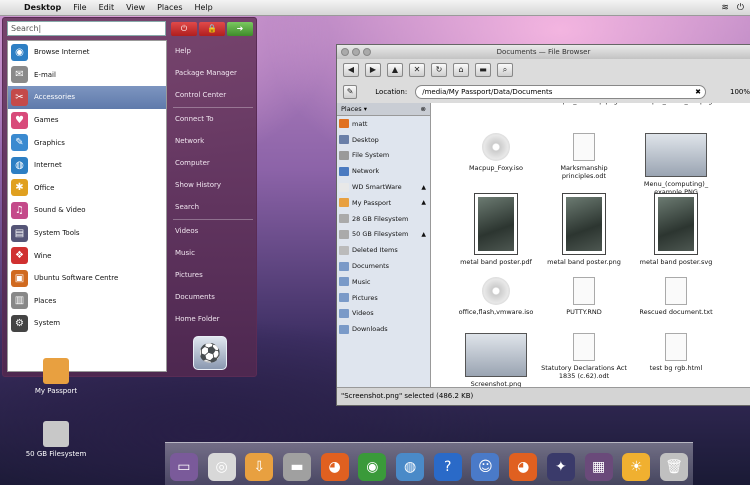  I want to click on clear-icon: ✖, so click(698, 92).